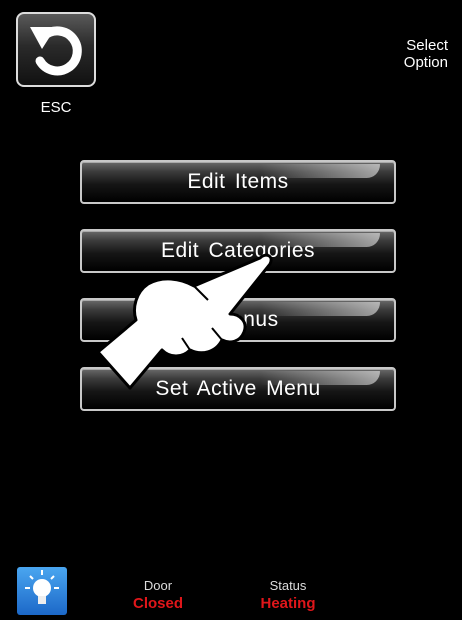 Image resolution: width=462 pixels, height=620 pixels. What do you see at coordinates (425, 62) in the screenshot?
I see `prompt-line-2: Option` at bounding box center [425, 62].